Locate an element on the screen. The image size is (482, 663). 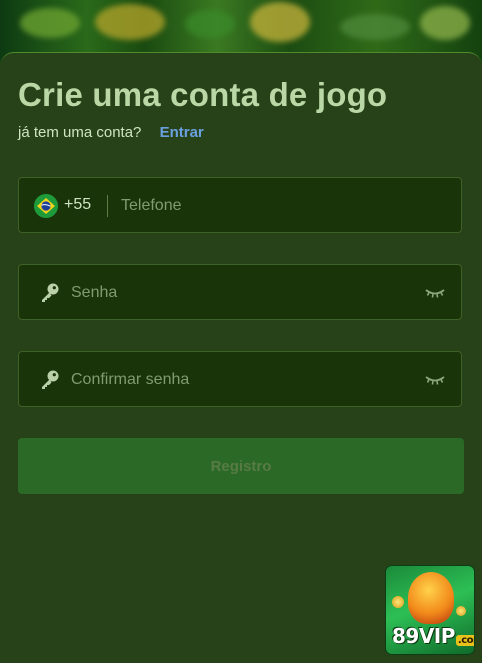
phone-field: +55 is located at coordinates (240, 205).